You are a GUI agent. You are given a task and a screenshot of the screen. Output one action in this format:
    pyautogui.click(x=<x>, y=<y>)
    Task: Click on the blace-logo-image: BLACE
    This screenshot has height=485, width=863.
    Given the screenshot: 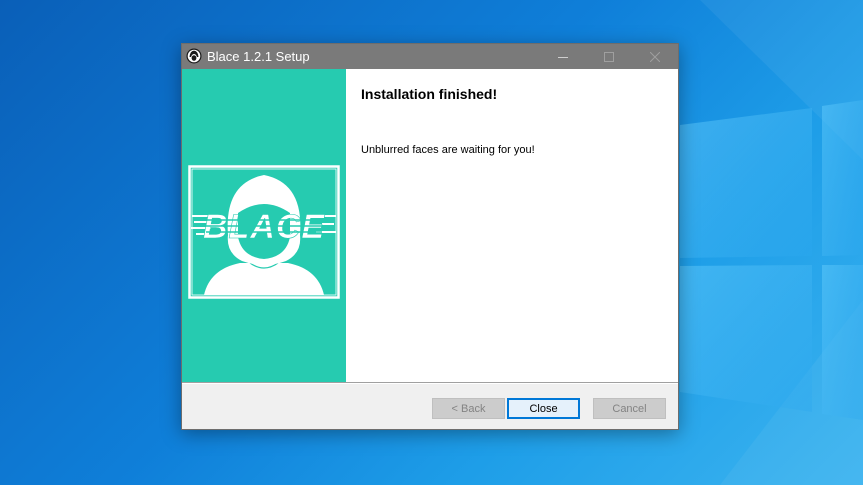 What is the action you would take?
    pyautogui.click(x=264, y=232)
    